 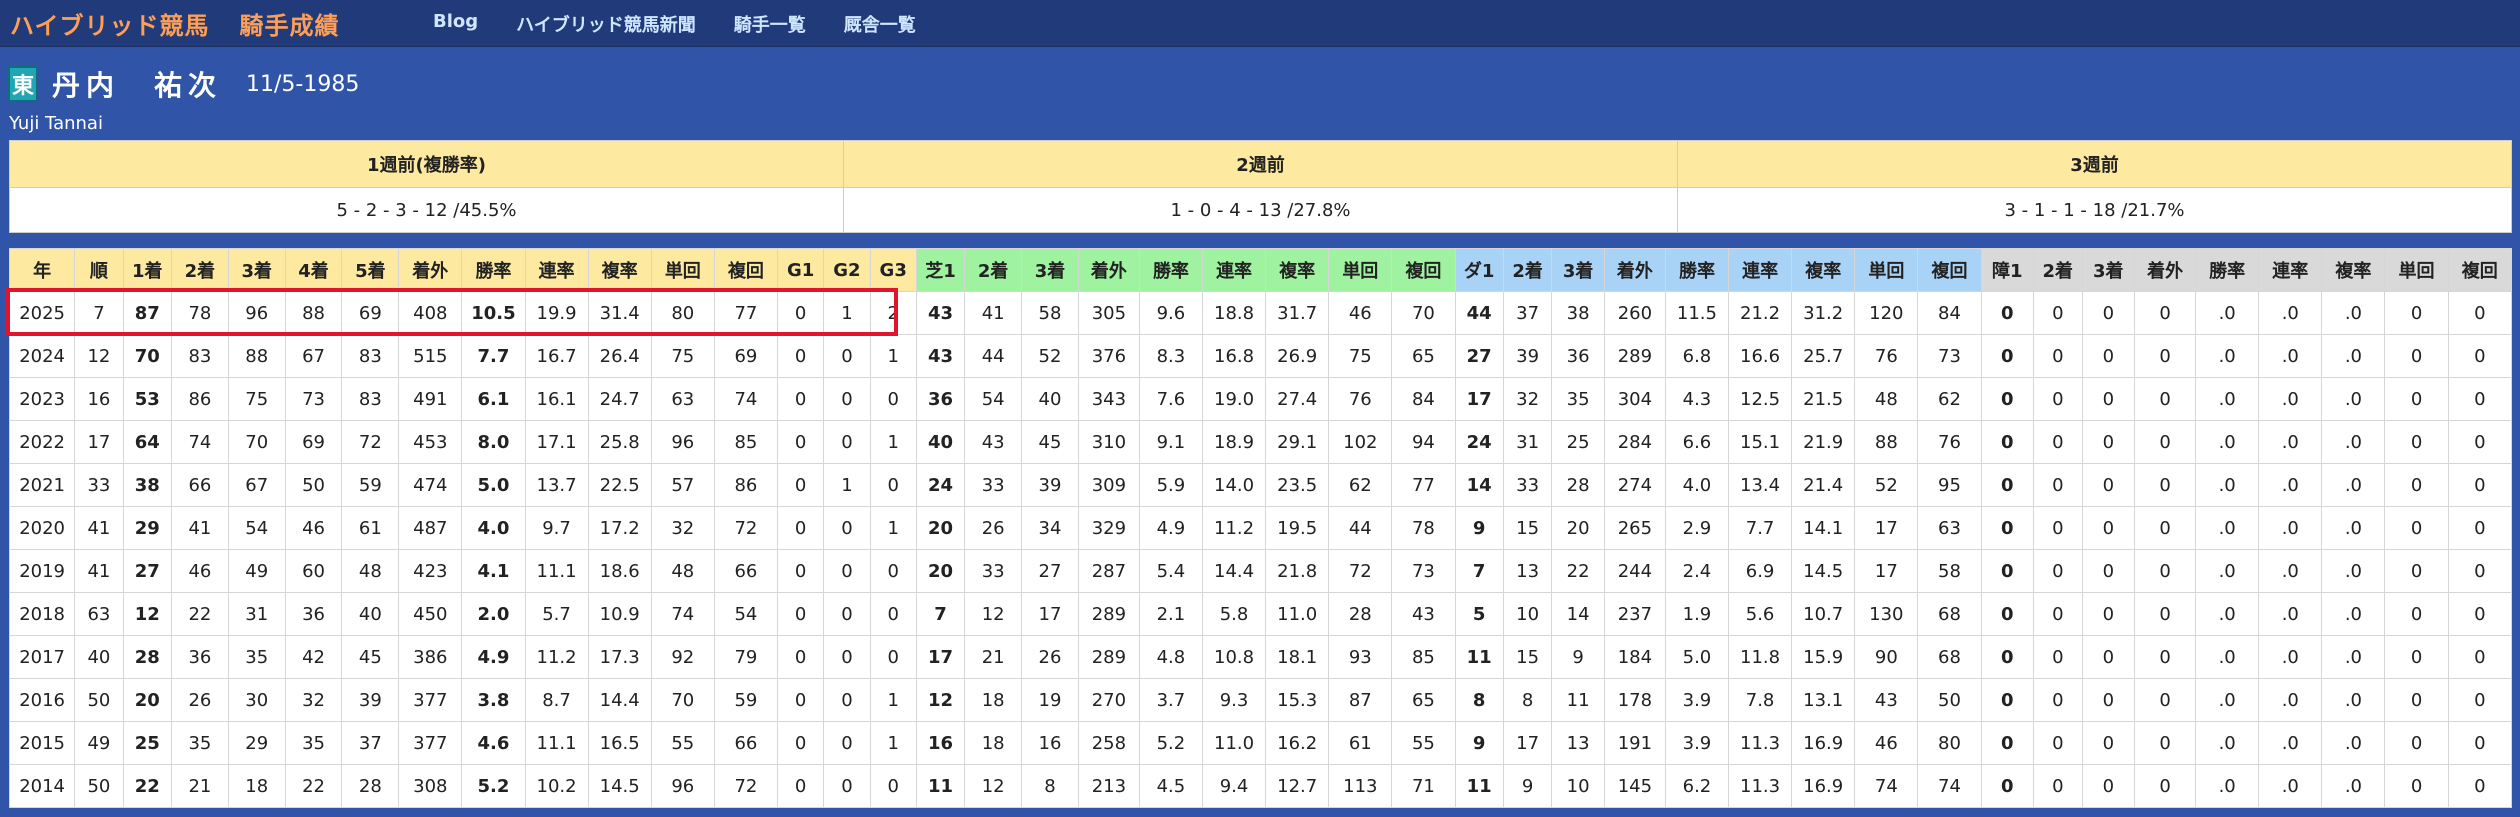 I want to click on table-cell: 2.9, so click(x=1697, y=528).